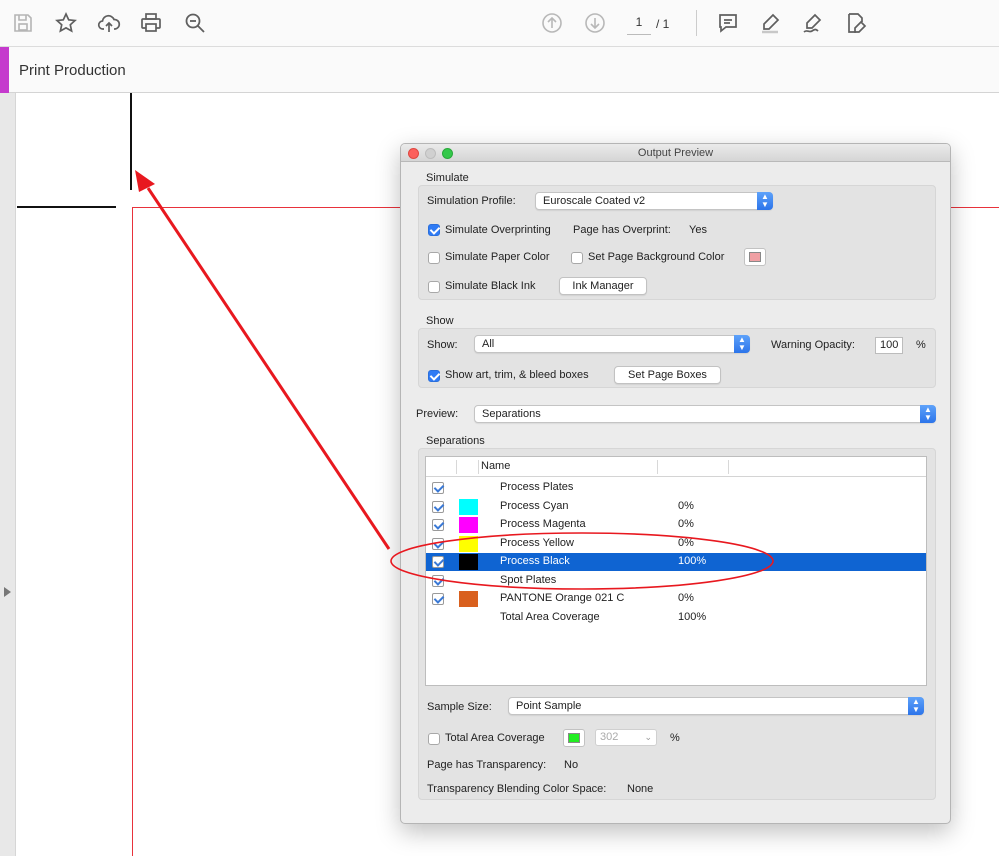 The image size is (999, 856). What do you see at coordinates (434, 287) in the screenshot?
I see `simulate-black-ink-checkbox` at bounding box center [434, 287].